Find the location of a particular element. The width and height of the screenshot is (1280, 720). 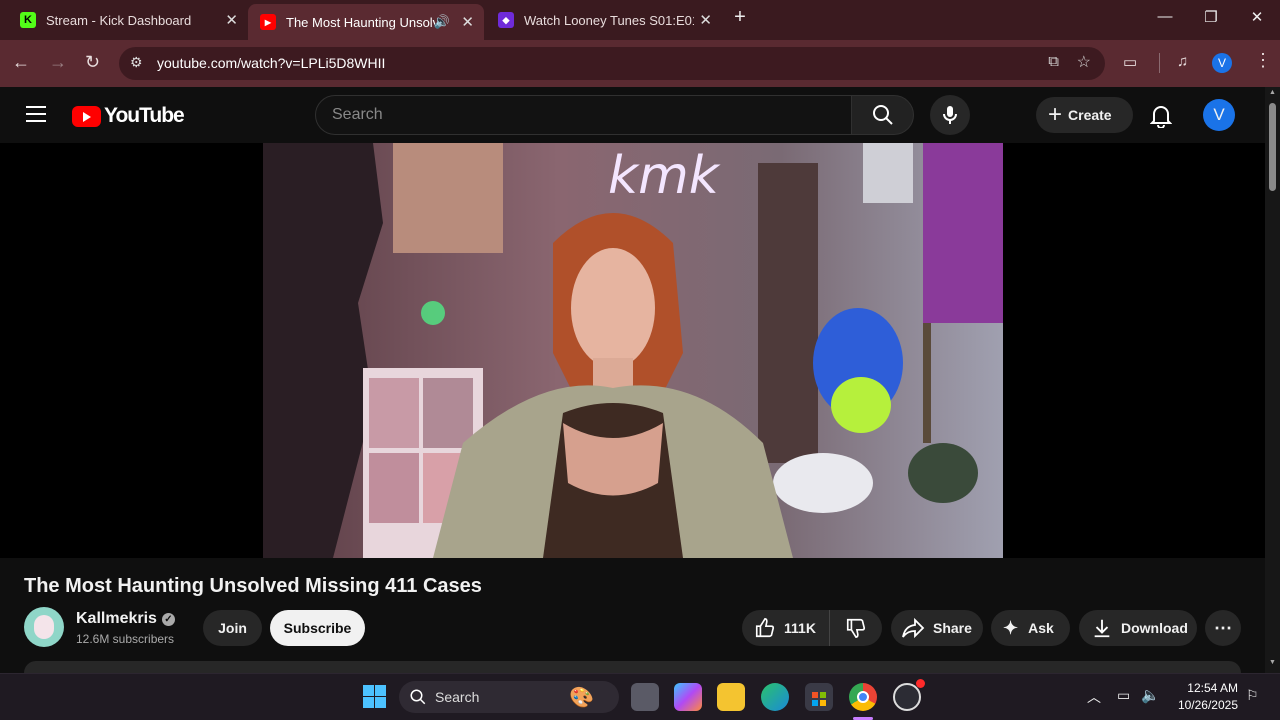

forward-icon: → is located at coordinates (58, 62).